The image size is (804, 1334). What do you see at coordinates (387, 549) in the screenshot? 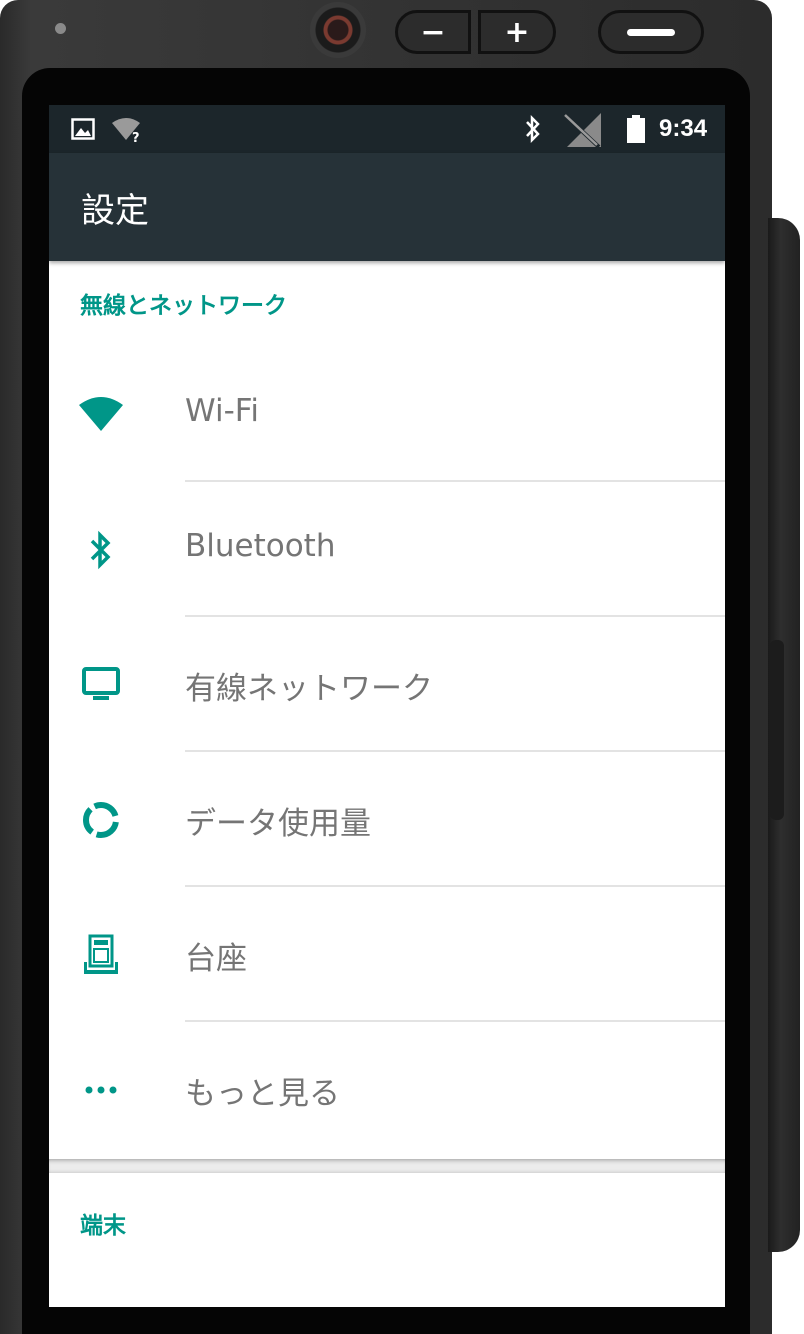
I see `settings-item-bluetooth: Bluetooth` at bounding box center [387, 549].